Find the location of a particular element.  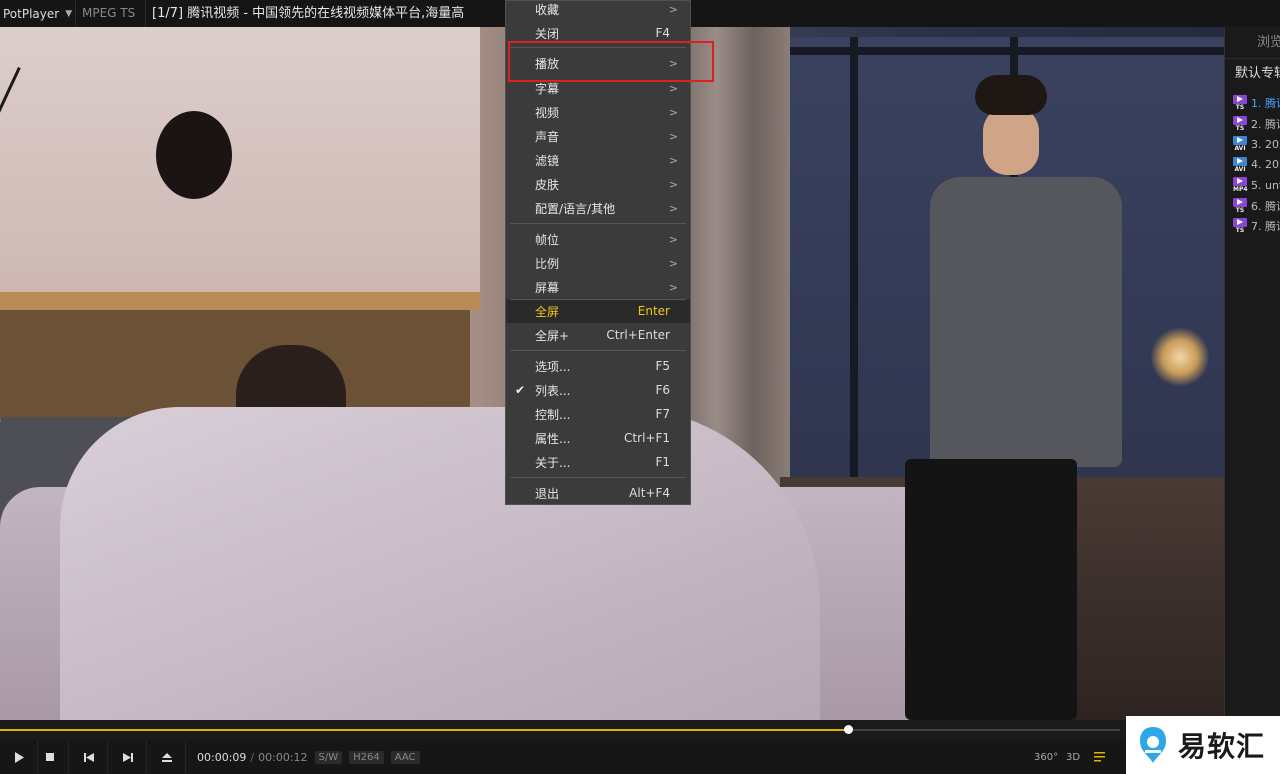

video-scene-shelf-inner is located at coordinates (235, 365).